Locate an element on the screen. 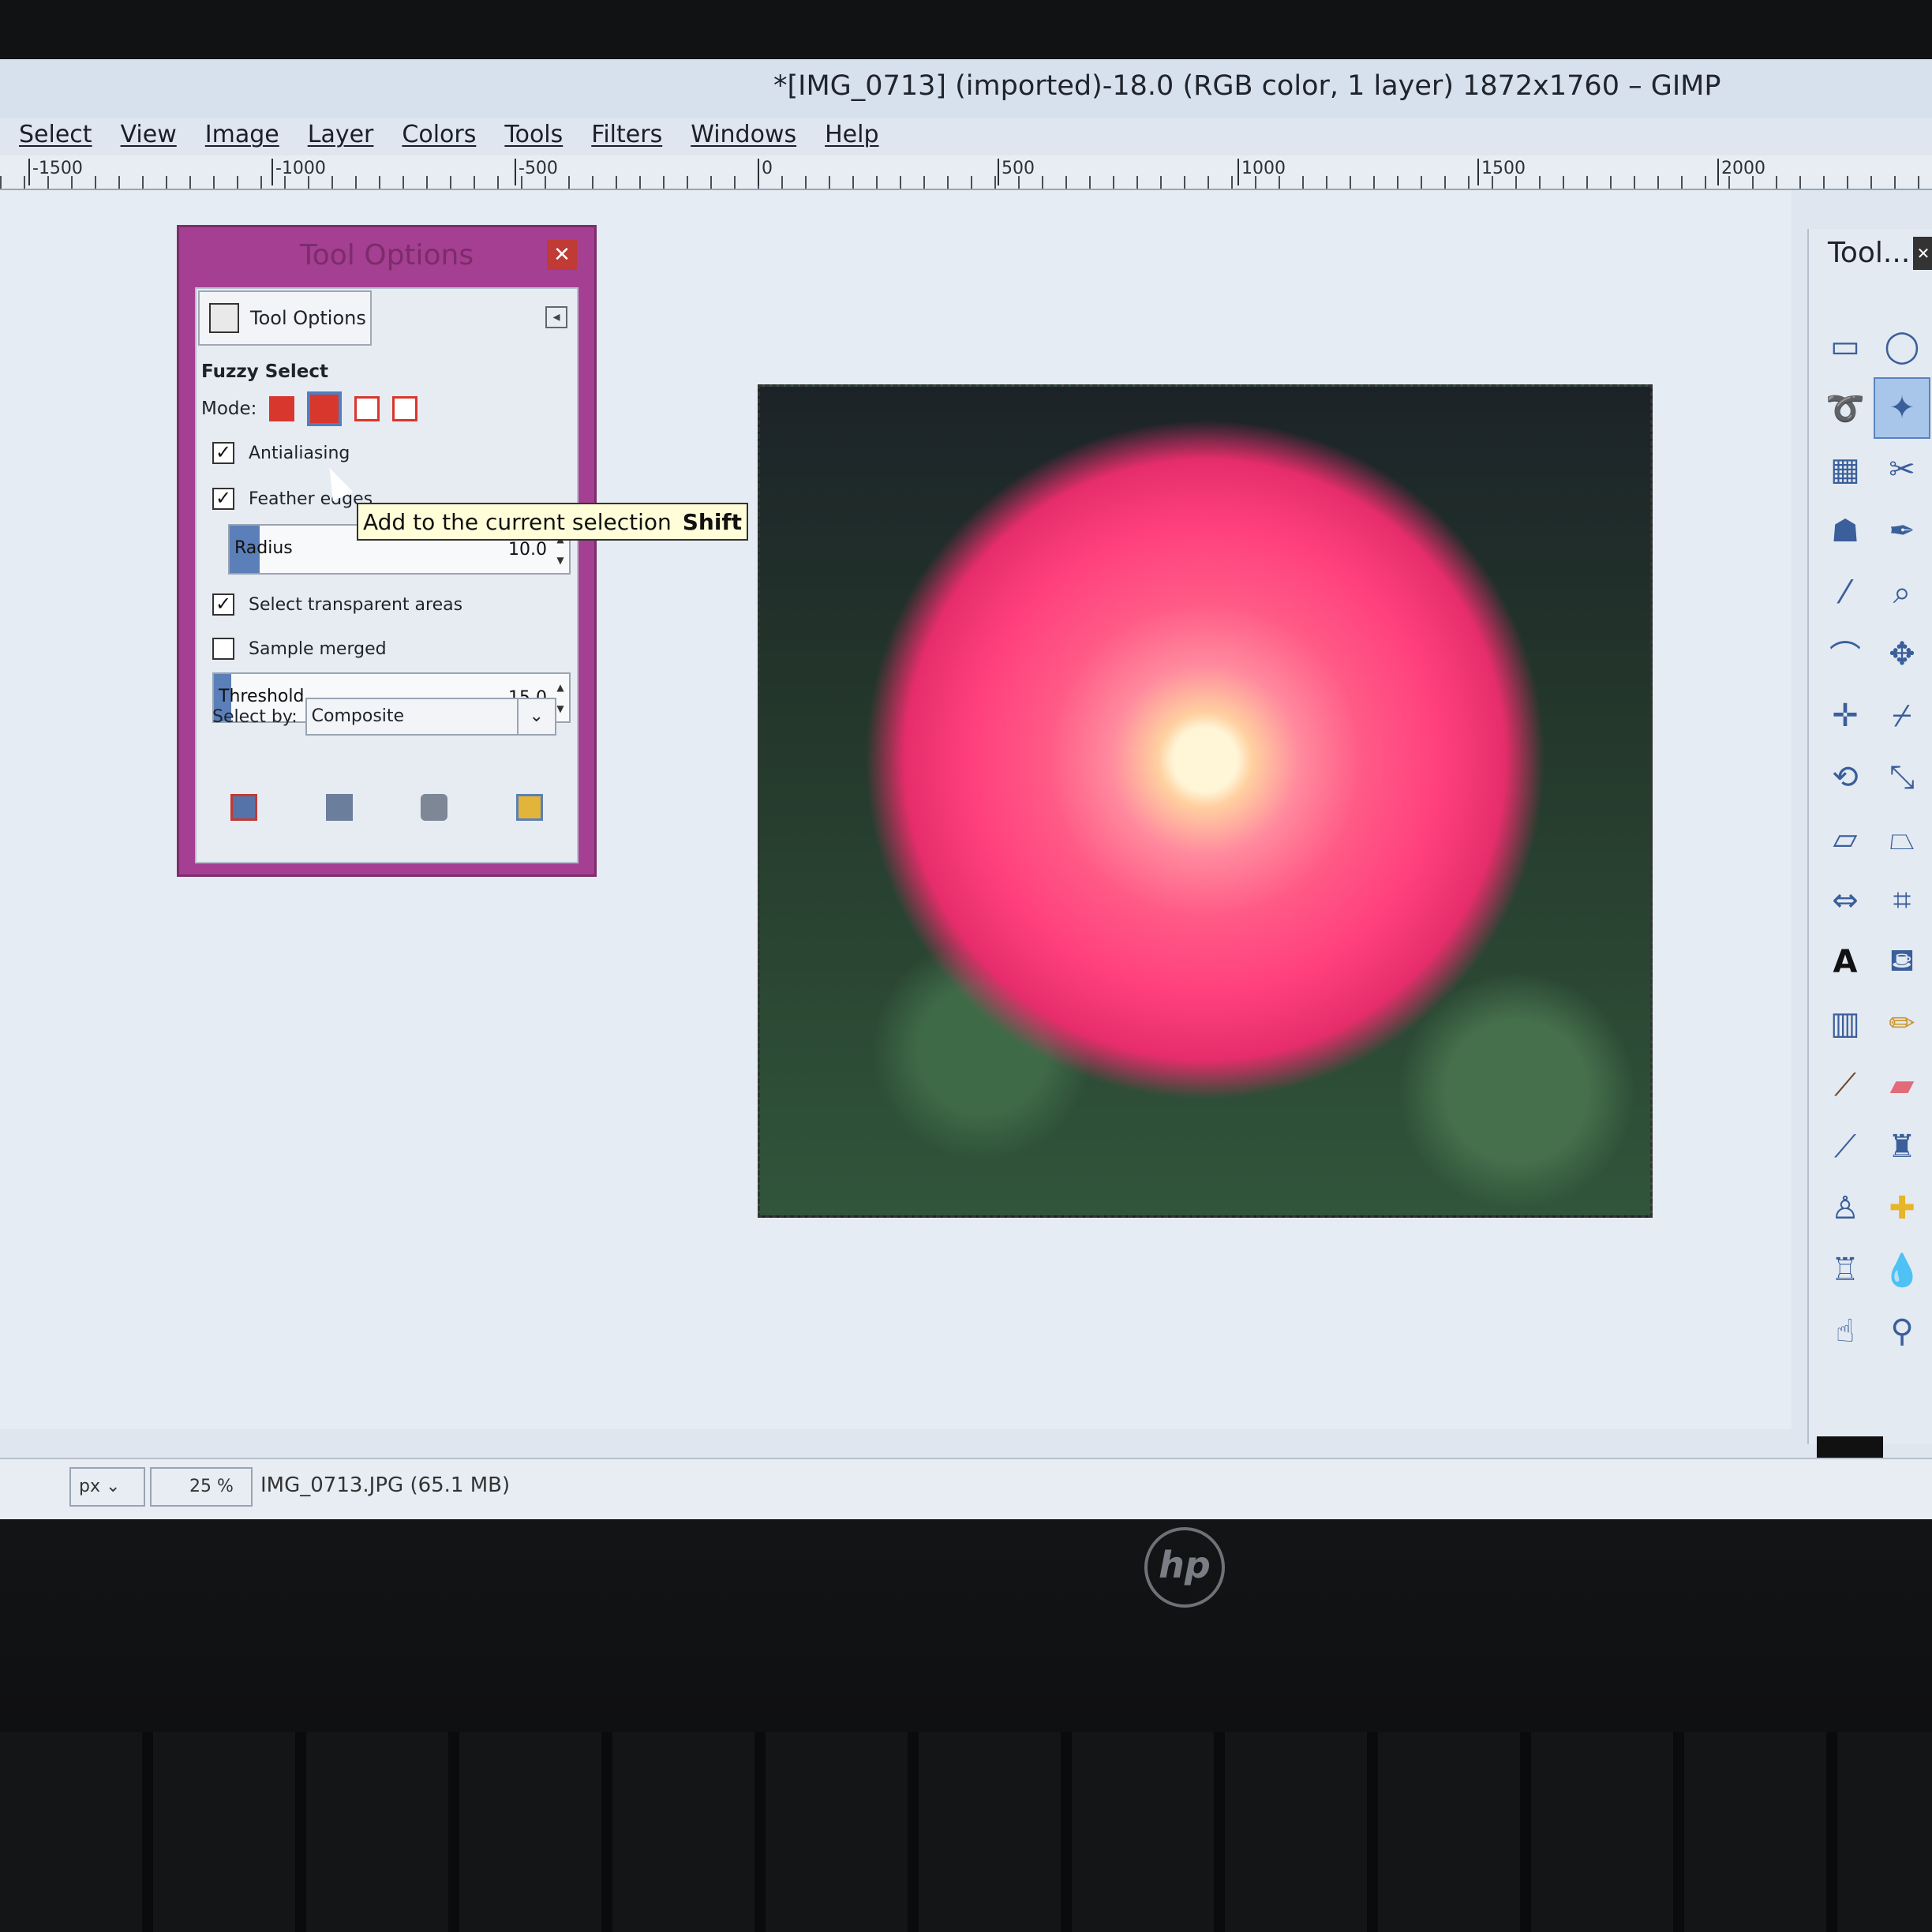  antialiasing-label: Antialiasing is located at coordinates (299, 453).